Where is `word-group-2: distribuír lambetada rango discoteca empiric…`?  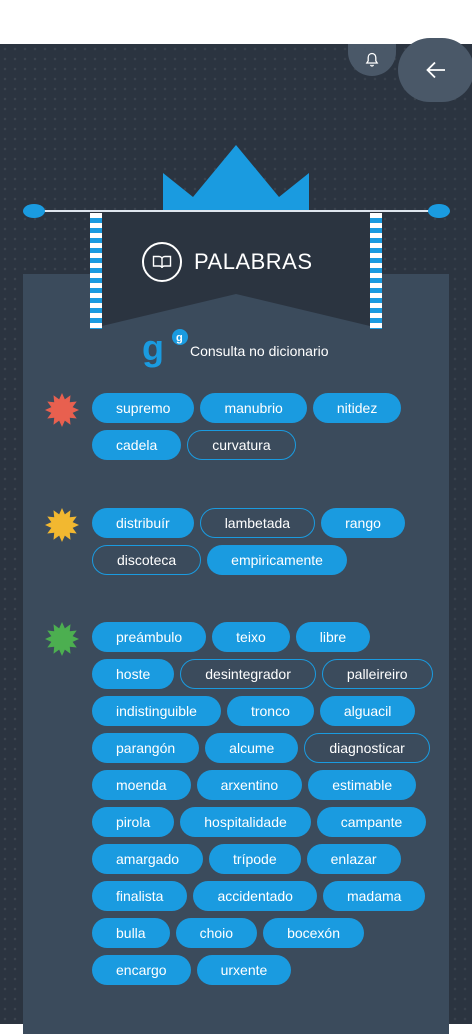 word-group-2: distribuír lambetada rango discoteca empiric… is located at coordinates (272, 541).